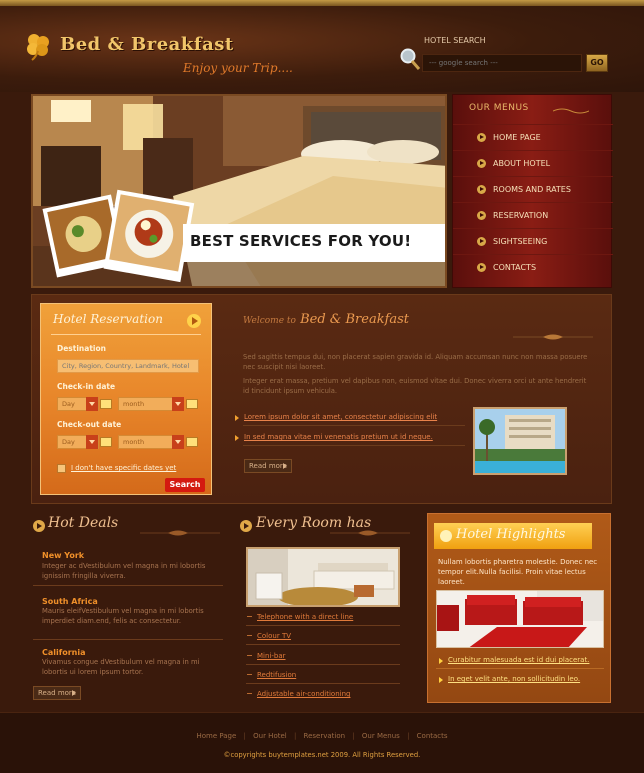 The image size is (644, 773). I want to click on menu-item-label: HOME PAGE, so click(517, 137).